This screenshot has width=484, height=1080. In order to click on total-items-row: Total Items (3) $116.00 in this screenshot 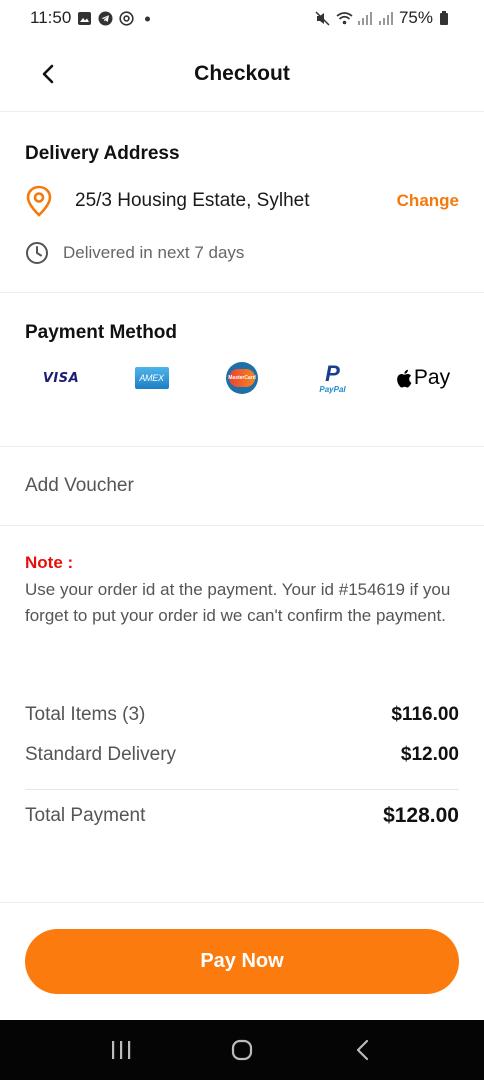, I will do `click(242, 715)`.